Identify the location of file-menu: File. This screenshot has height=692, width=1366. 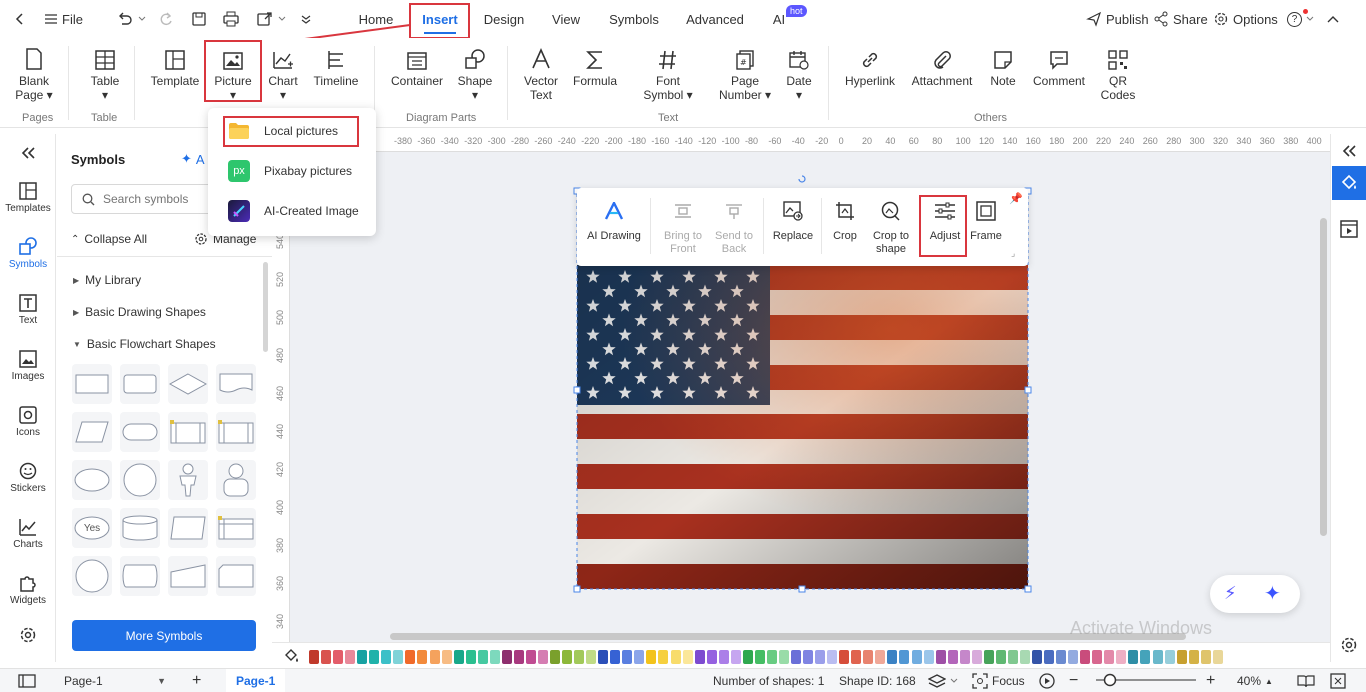
(63, 19).